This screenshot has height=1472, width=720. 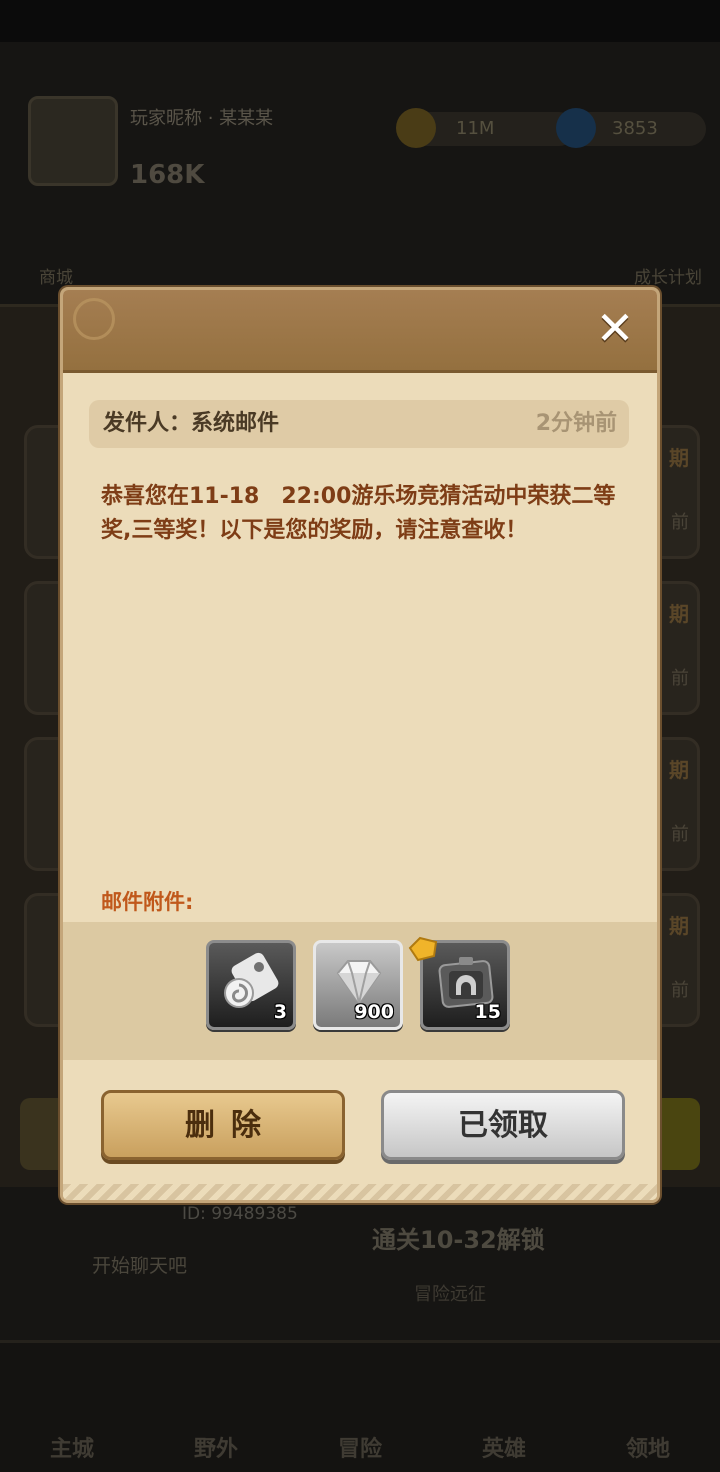 I want to click on stage-unlock-text: 通关10-32解锁, so click(x=458, y=1240).